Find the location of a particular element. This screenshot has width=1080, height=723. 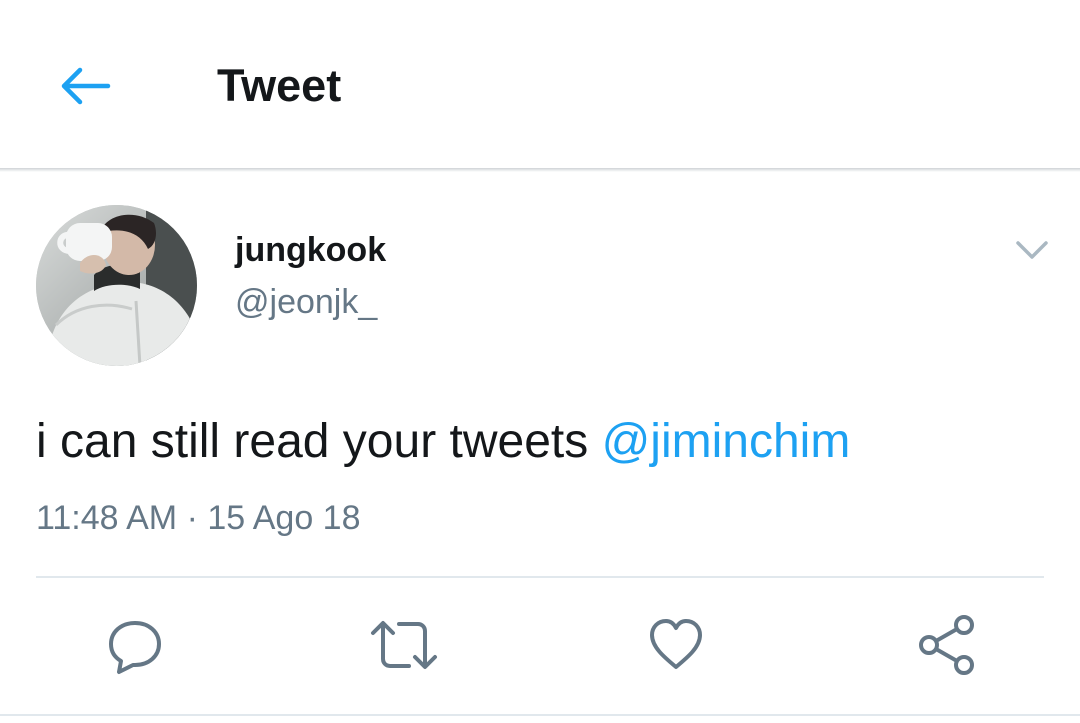

chevron-down-icon is located at coordinates (1032, 250).